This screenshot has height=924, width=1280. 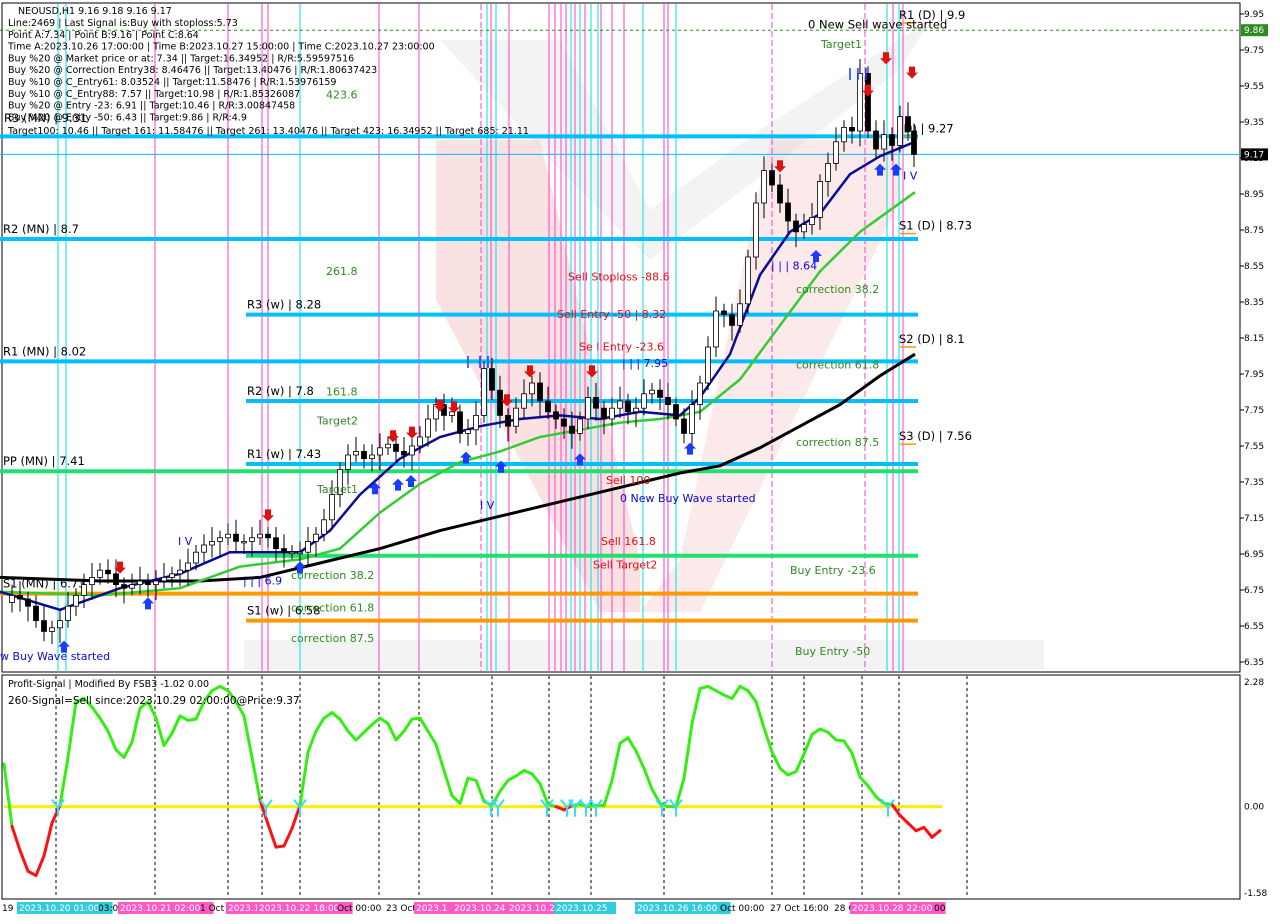 I want to click on price-tick-label: 6.55, so click(x=1254, y=627).